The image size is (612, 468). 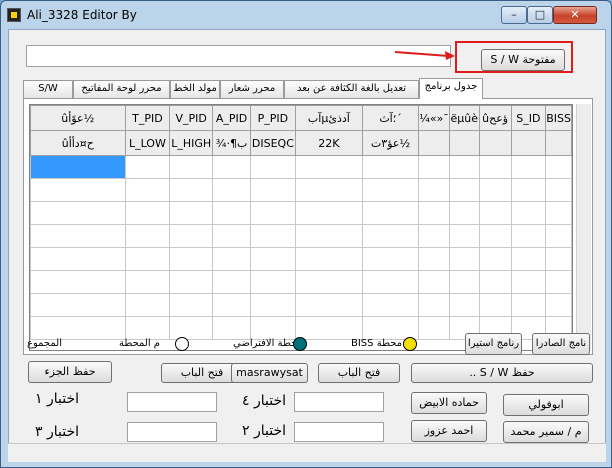 I want to click on status-bar, so click(x=307, y=452).